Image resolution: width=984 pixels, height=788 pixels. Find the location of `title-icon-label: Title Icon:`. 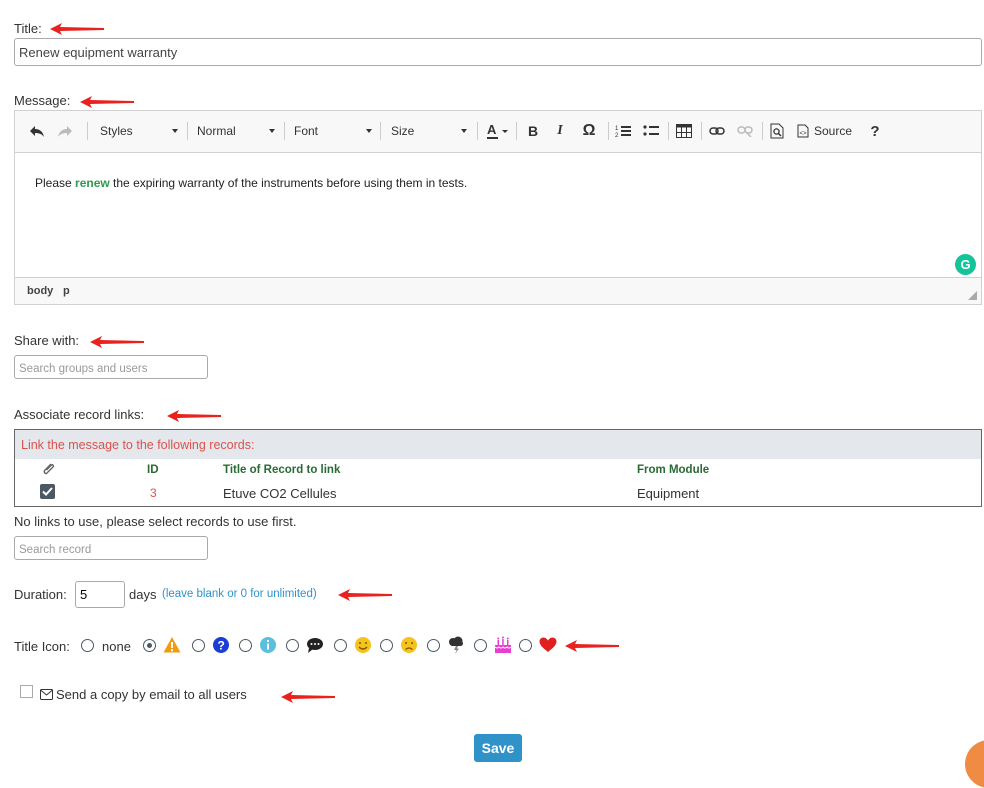

title-icon-label: Title Icon: is located at coordinates (42, 646).